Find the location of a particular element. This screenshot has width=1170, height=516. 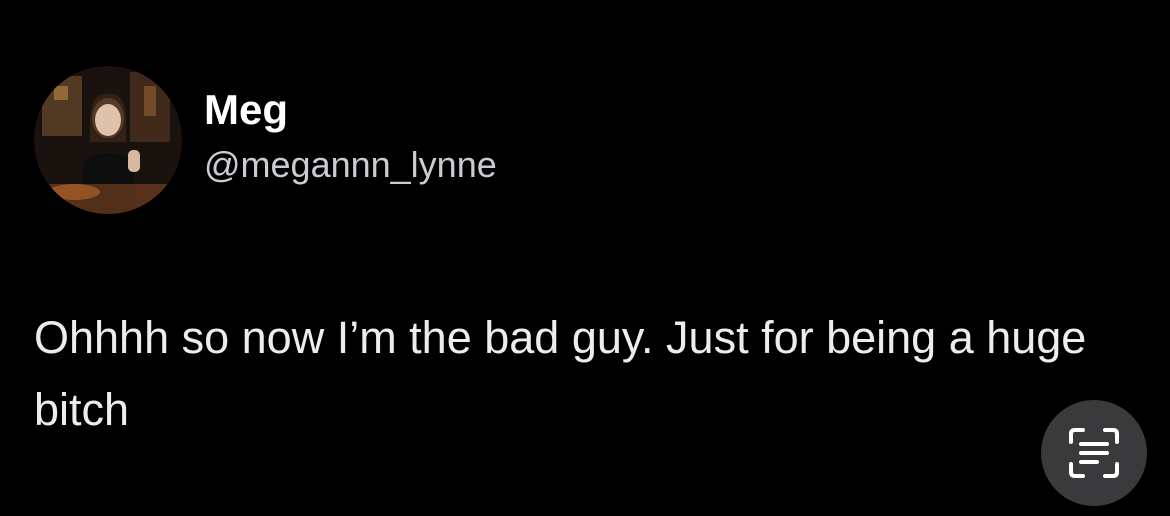

text-scan-button is located at coordinates (1094, 453).